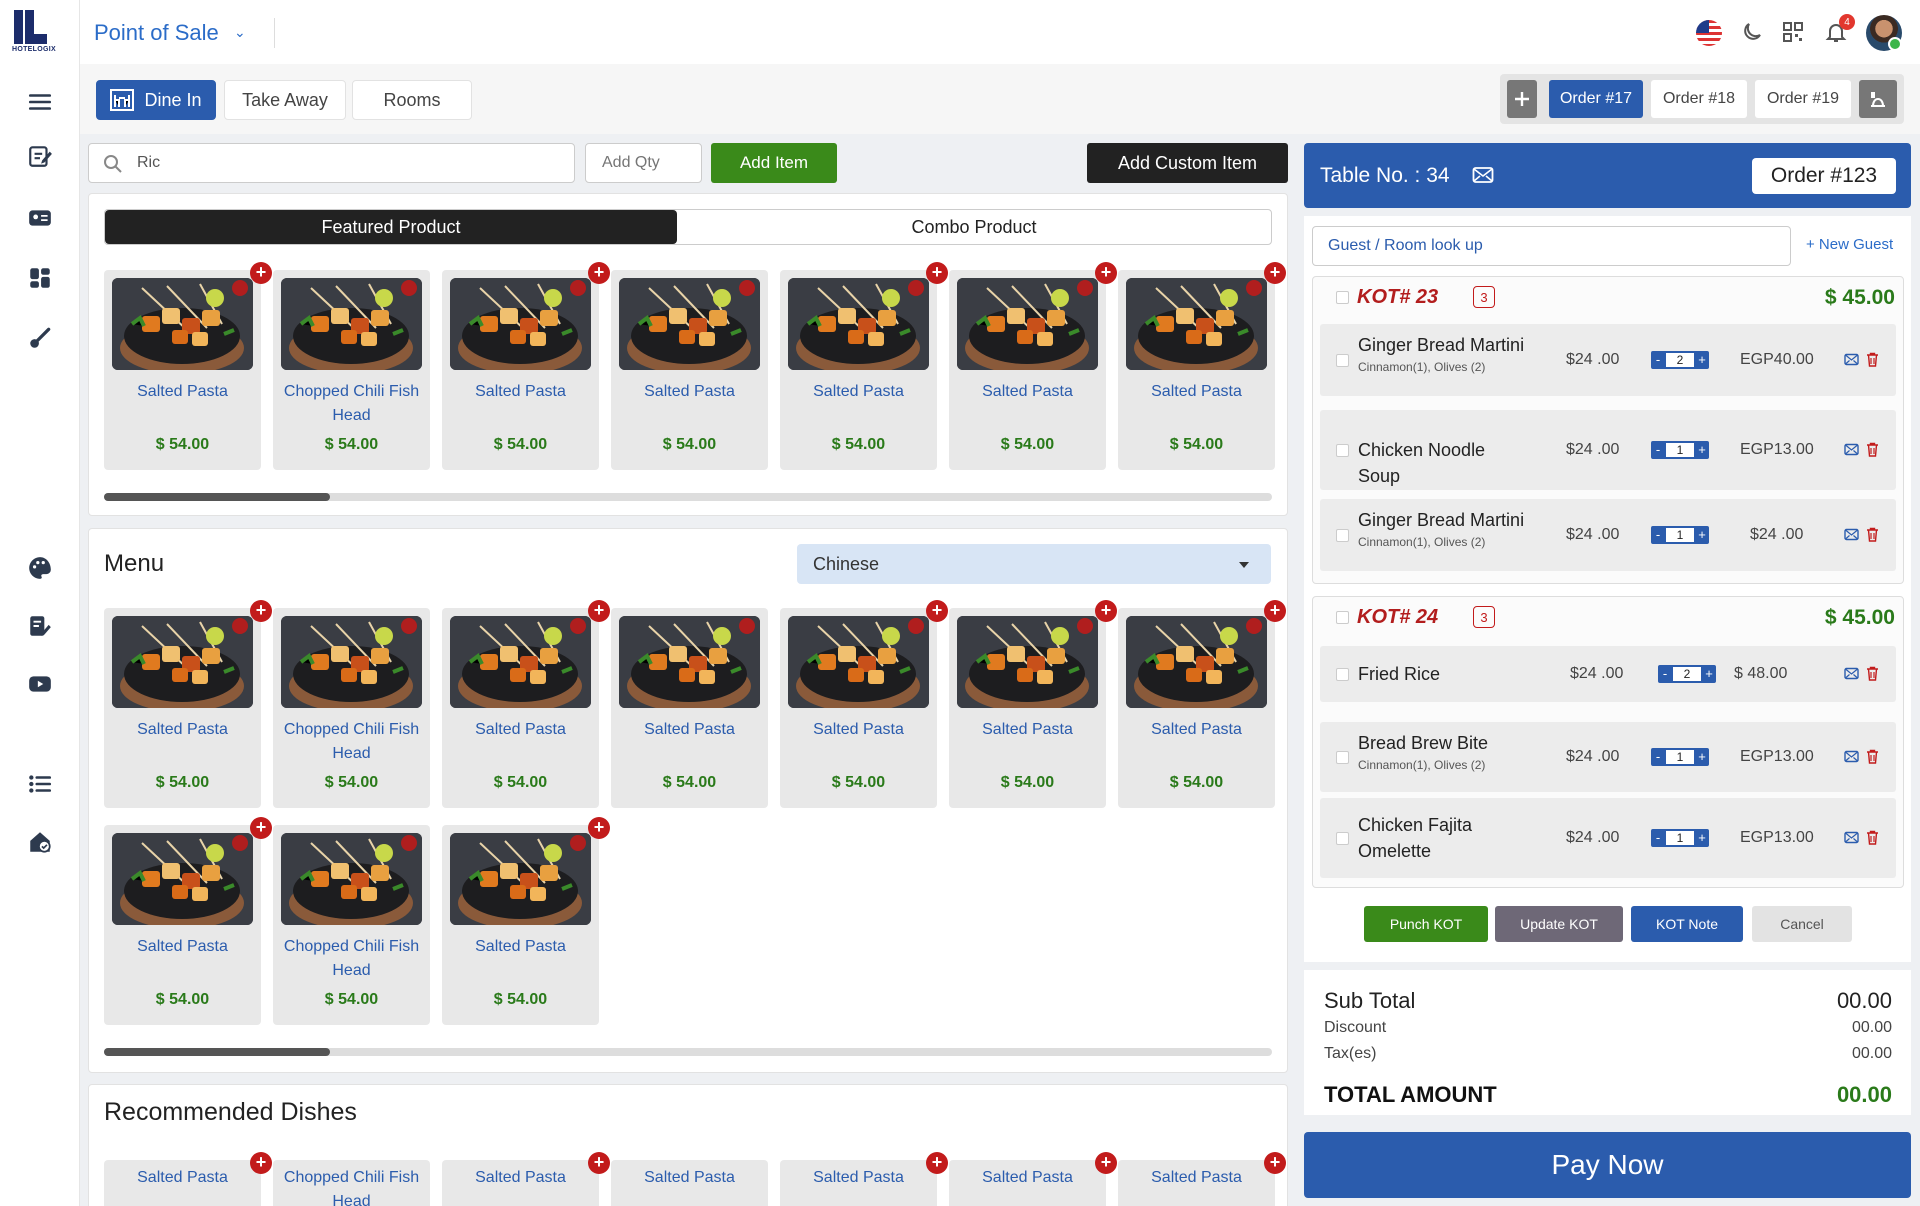  What do you see at coordinates (40, 278) in the screenshot?
I see `dashboard-icon` at bounding box center [40, 278].